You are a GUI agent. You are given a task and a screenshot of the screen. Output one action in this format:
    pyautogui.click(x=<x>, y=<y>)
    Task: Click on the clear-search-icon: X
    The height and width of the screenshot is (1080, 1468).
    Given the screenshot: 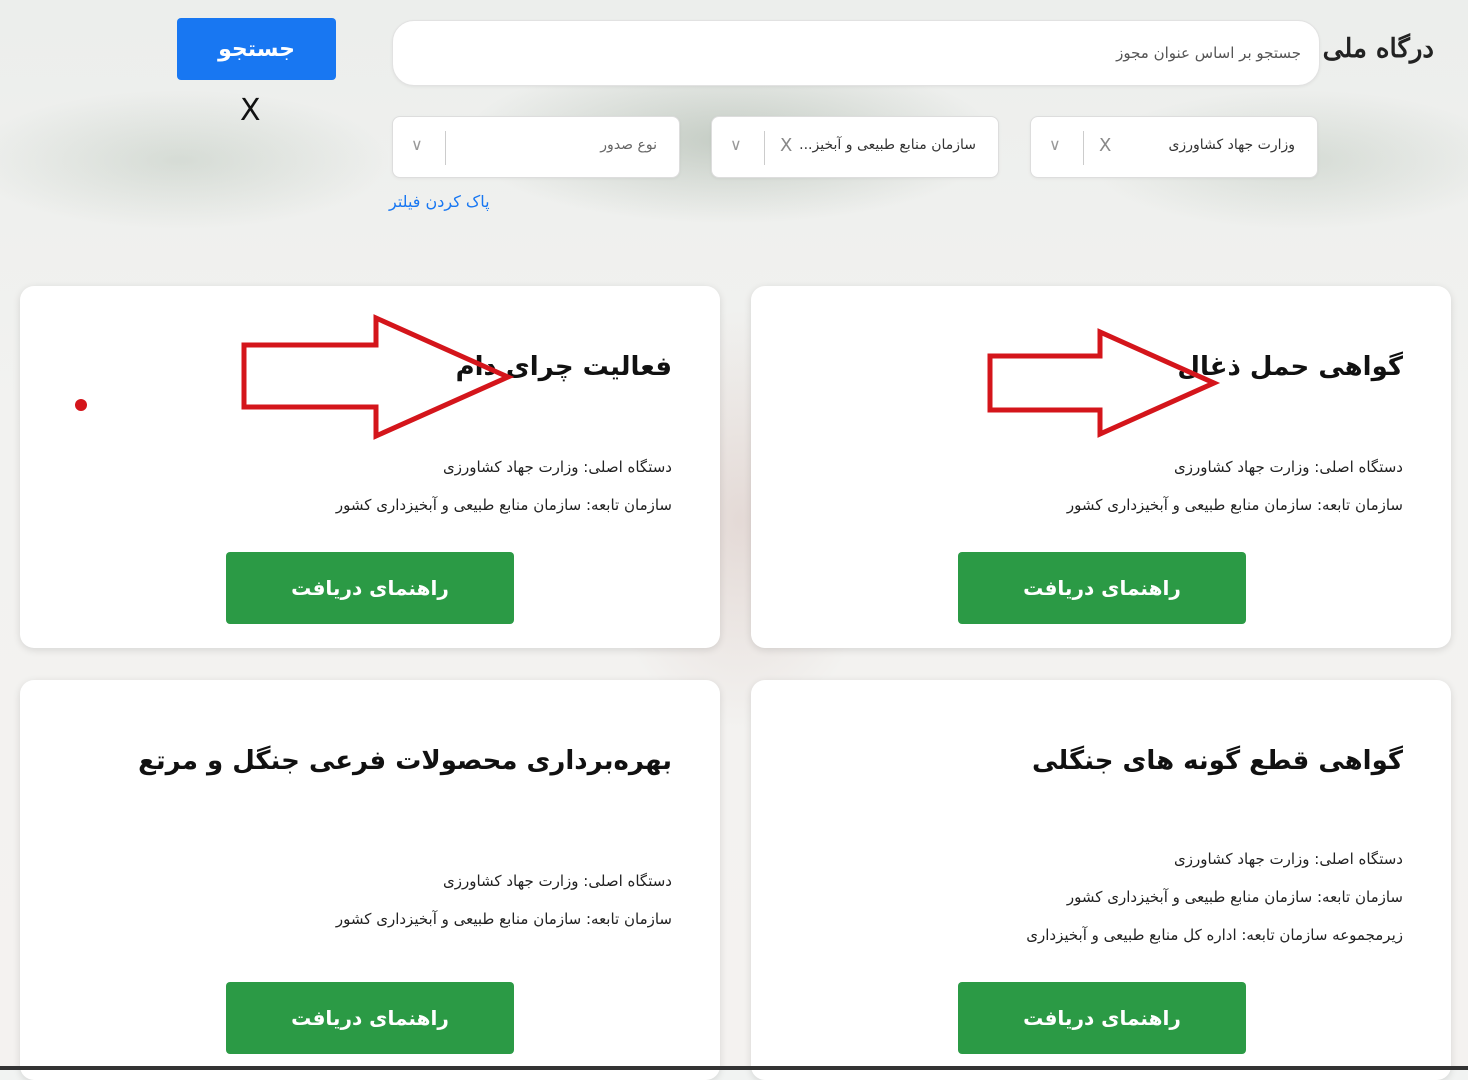 What is the action you would take?
    pyautogui.click(x=250, y=111)
    